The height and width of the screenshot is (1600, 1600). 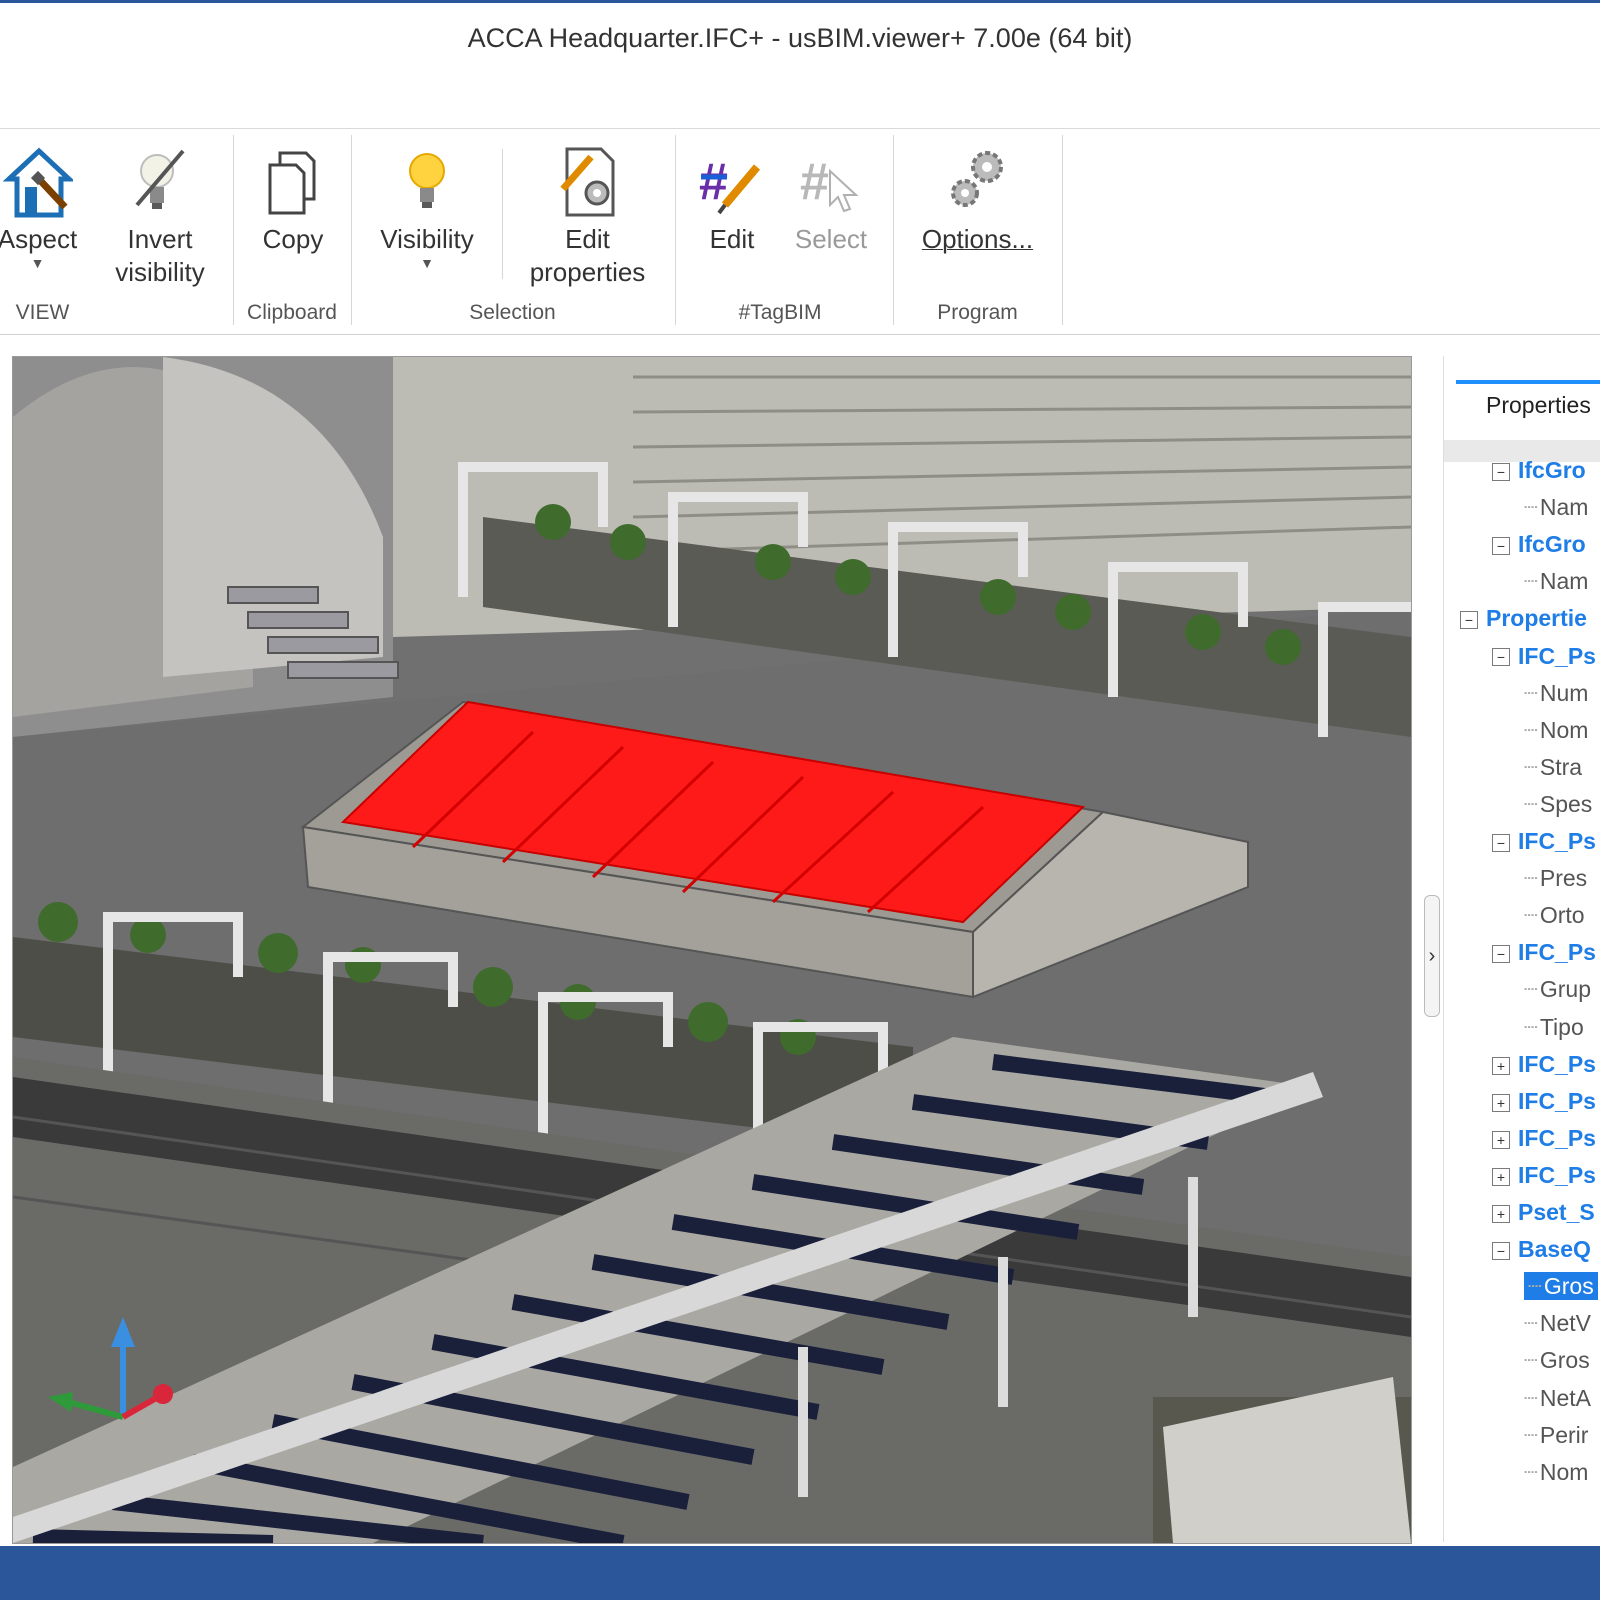 I want to click on tree-leaf: ┈Grup, so click(x=1557, y=989).